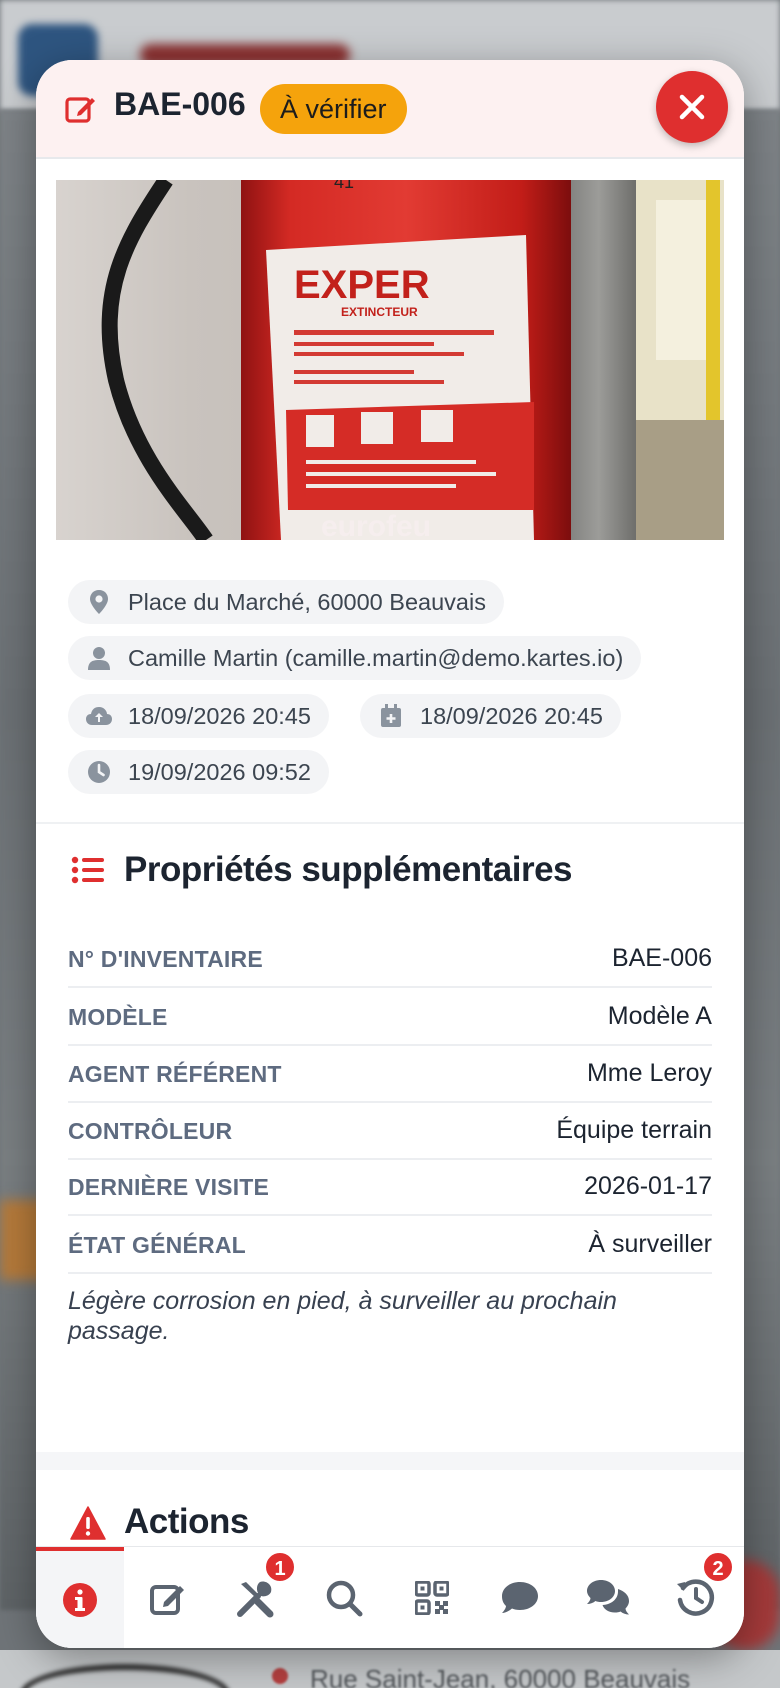 The width and height of the screenshot is (780, 1688). Describe the element at coordinates (165, 959) in the screenshot. I see `property-label: N° D'INVENTAIRE` at that location.